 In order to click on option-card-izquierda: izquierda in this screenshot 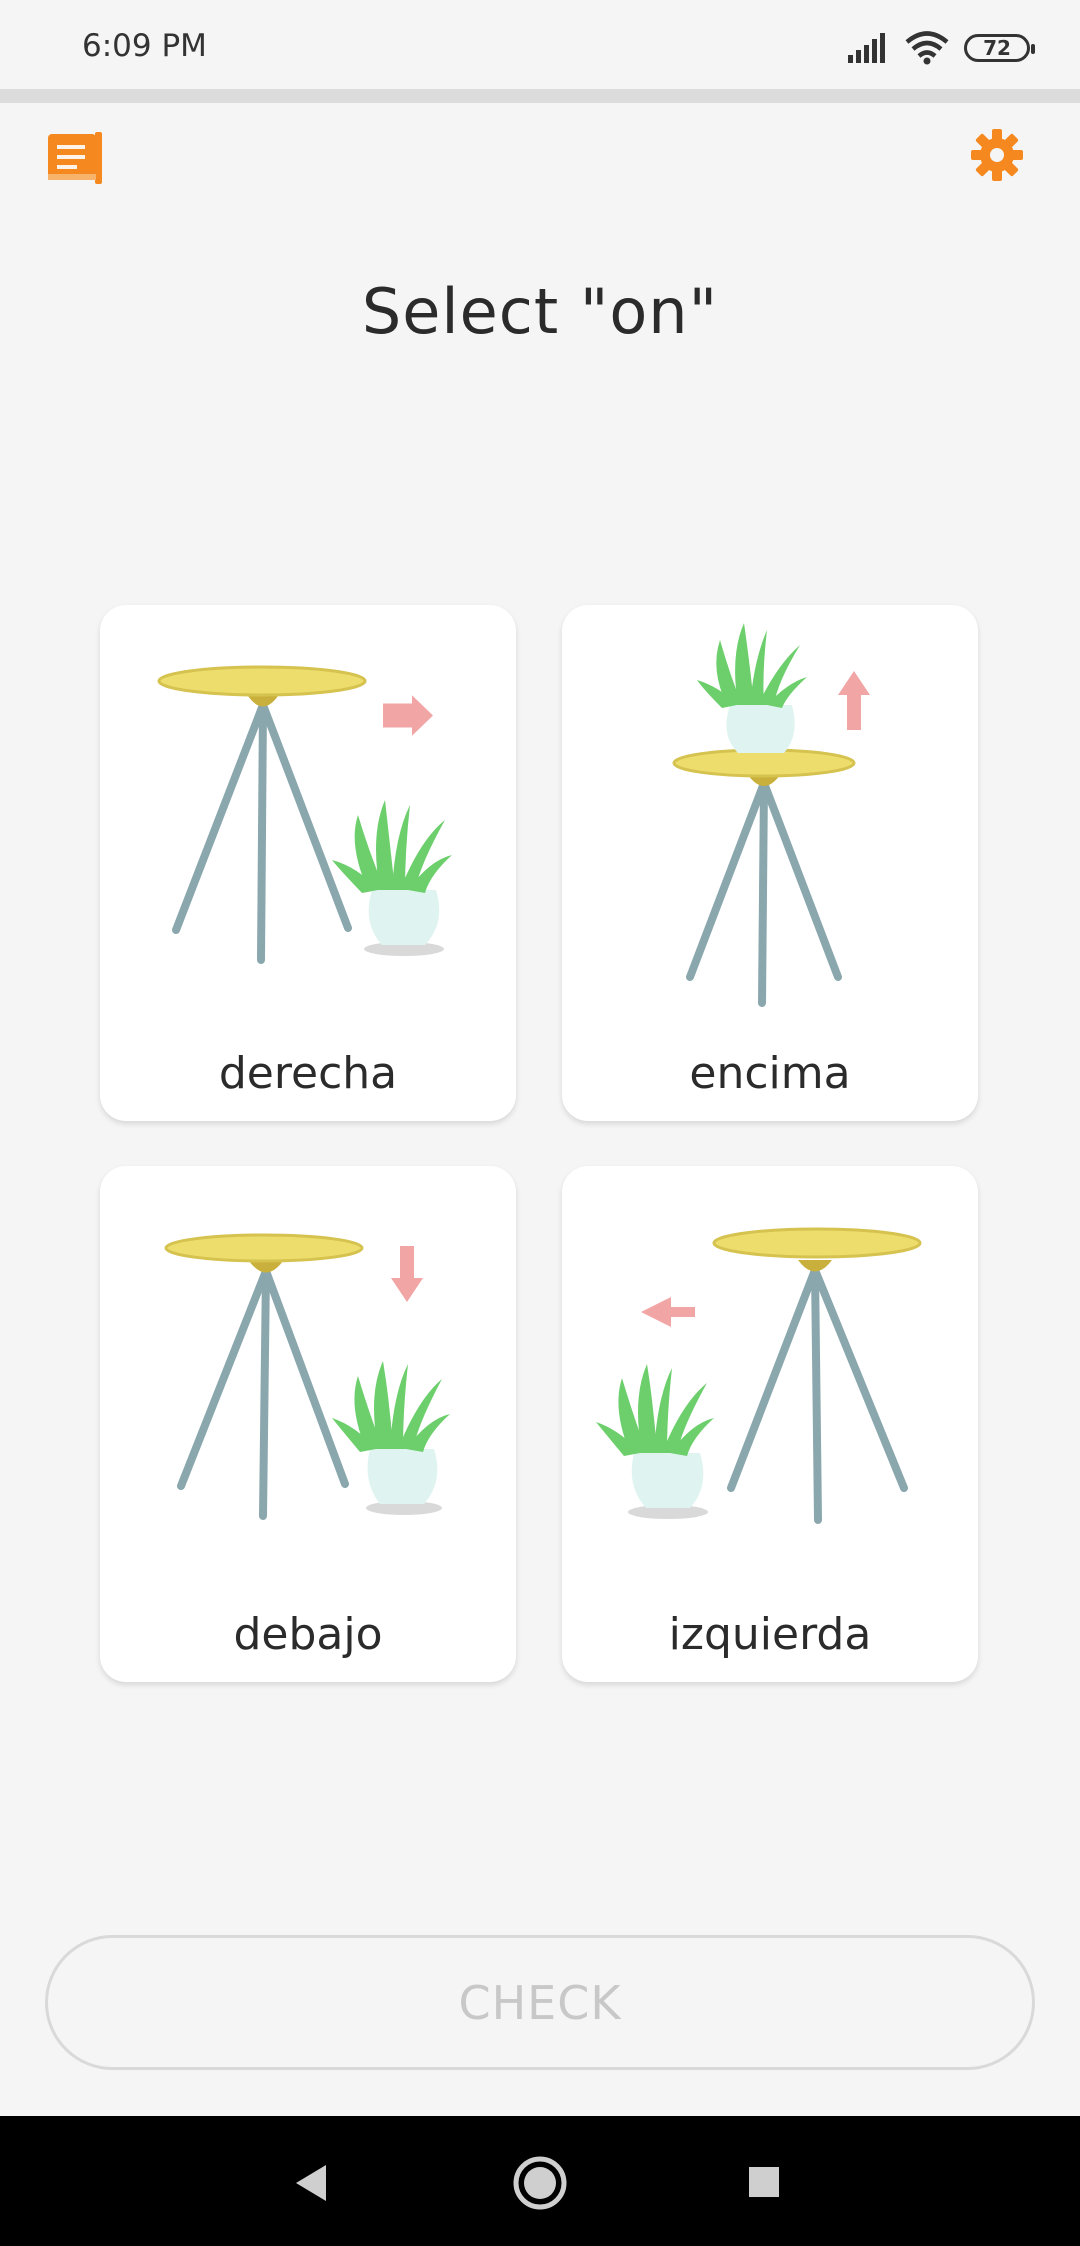, I will do `click(770, 1424)`.